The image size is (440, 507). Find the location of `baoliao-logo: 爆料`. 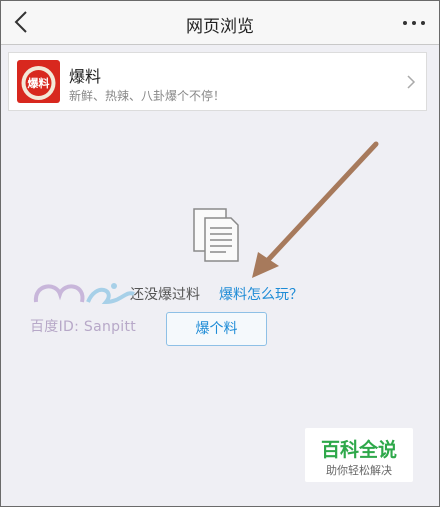

baoliao-logo: 爆料 is located at coordinates (38, 81).